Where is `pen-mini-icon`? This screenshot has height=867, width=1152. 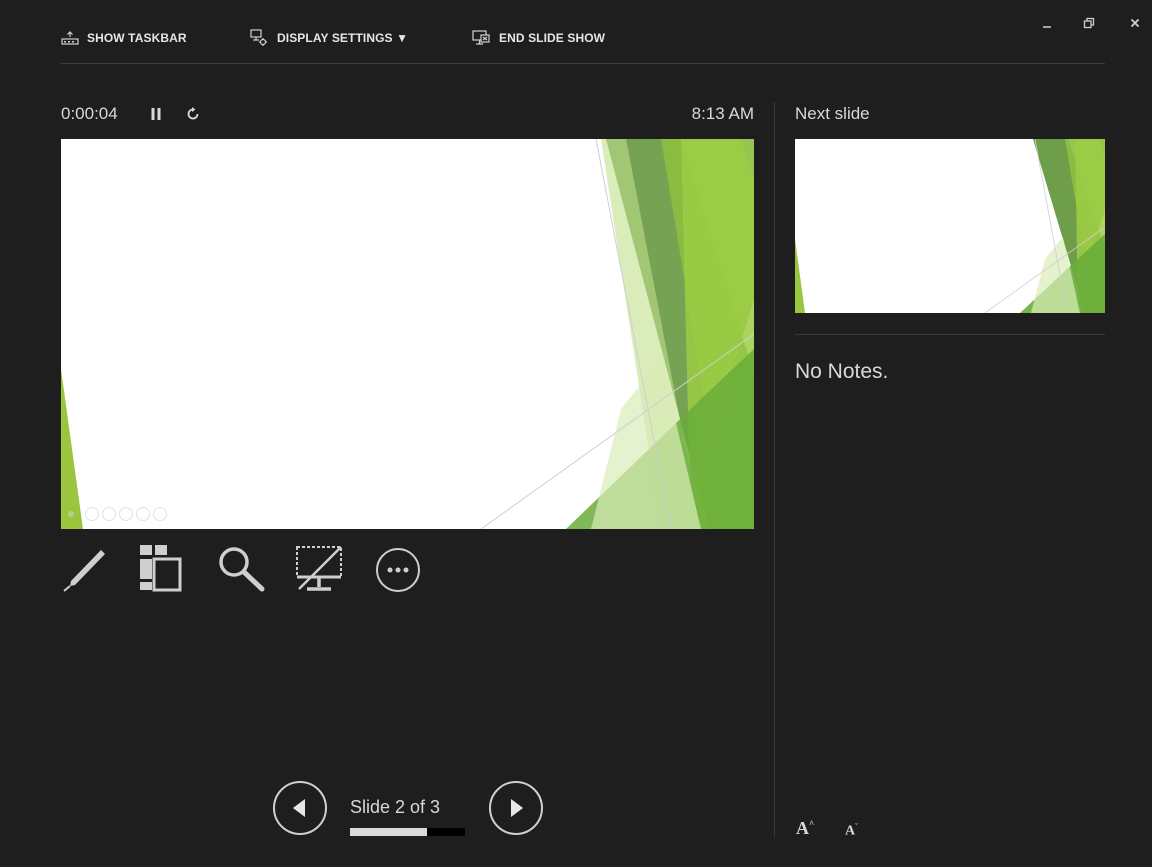 pen-mini-icon is located at coordinates (109, 514).